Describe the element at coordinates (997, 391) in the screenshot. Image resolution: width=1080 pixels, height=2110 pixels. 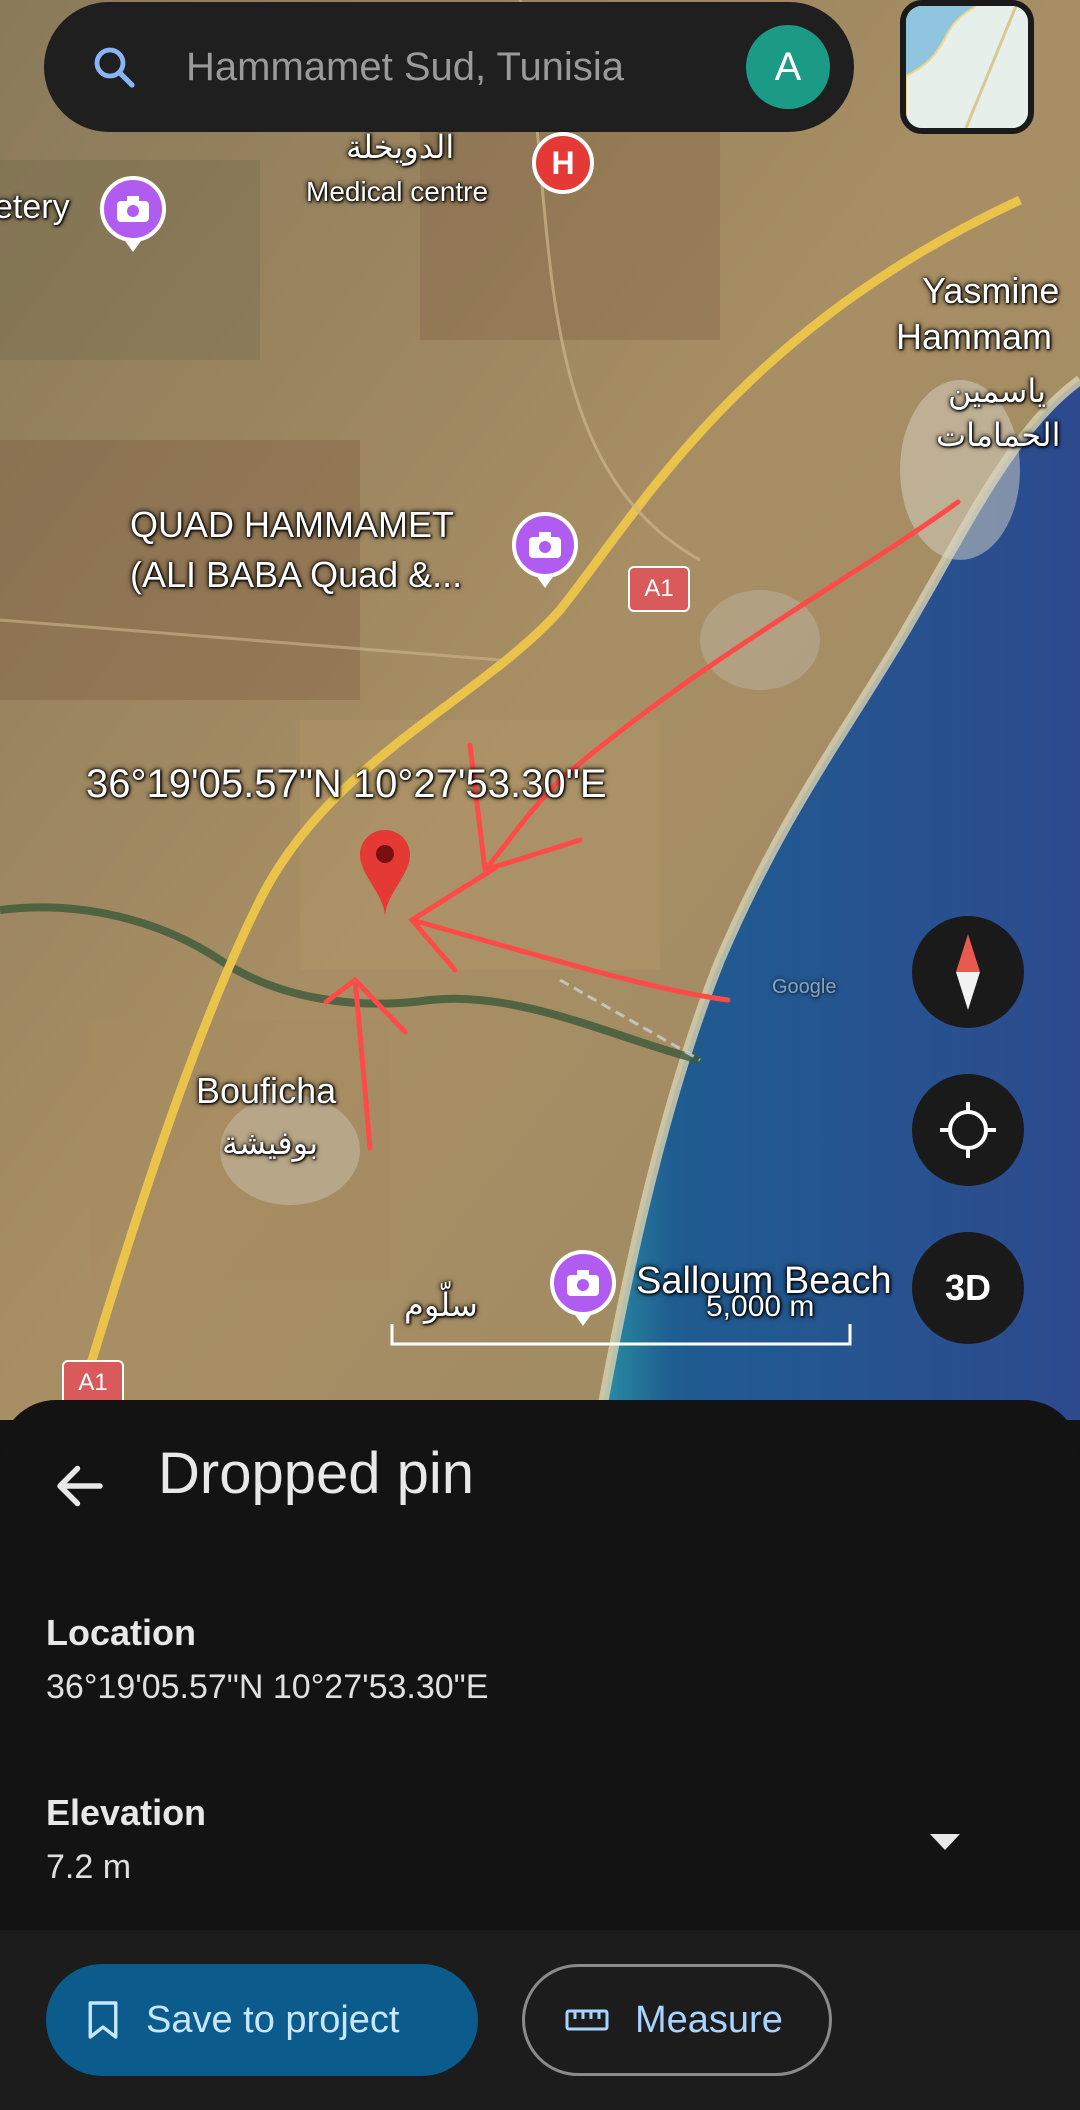
I see `map-label-yasmine-ar1: ياسمين` at that location.